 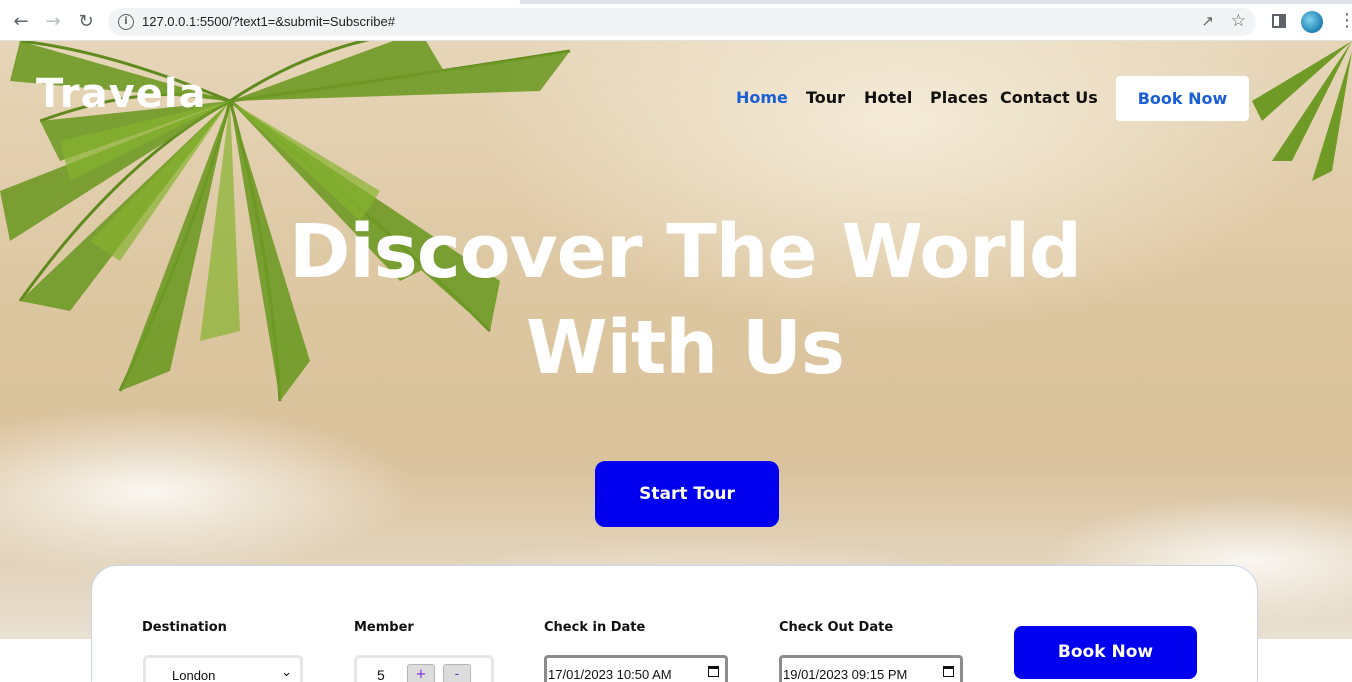 What do you see at coordinates (268, 21) in the screenshot?
I see `url-text: 127.0.0.1:5500/?text1=&submit=Subscribe#` at bounding box center [268, 21].